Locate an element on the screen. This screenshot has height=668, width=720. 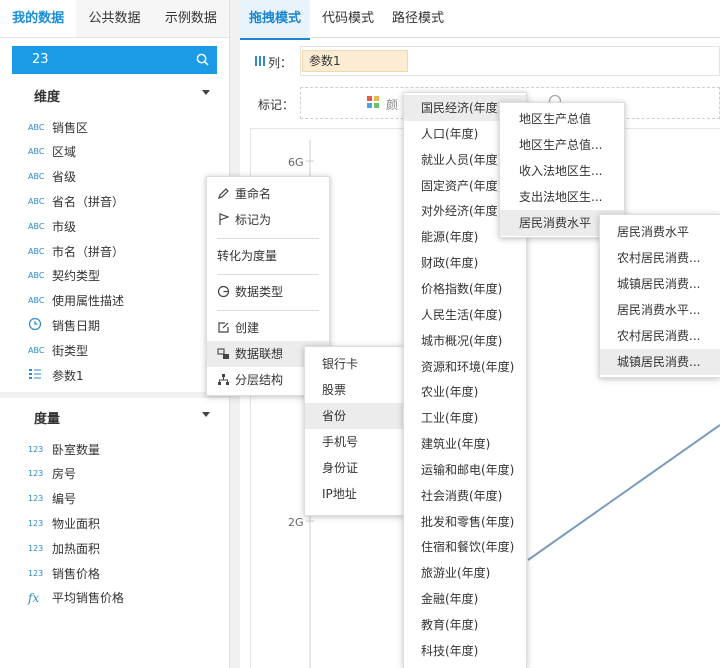
field-search-input: 23 is located at coordinates (114, 60).